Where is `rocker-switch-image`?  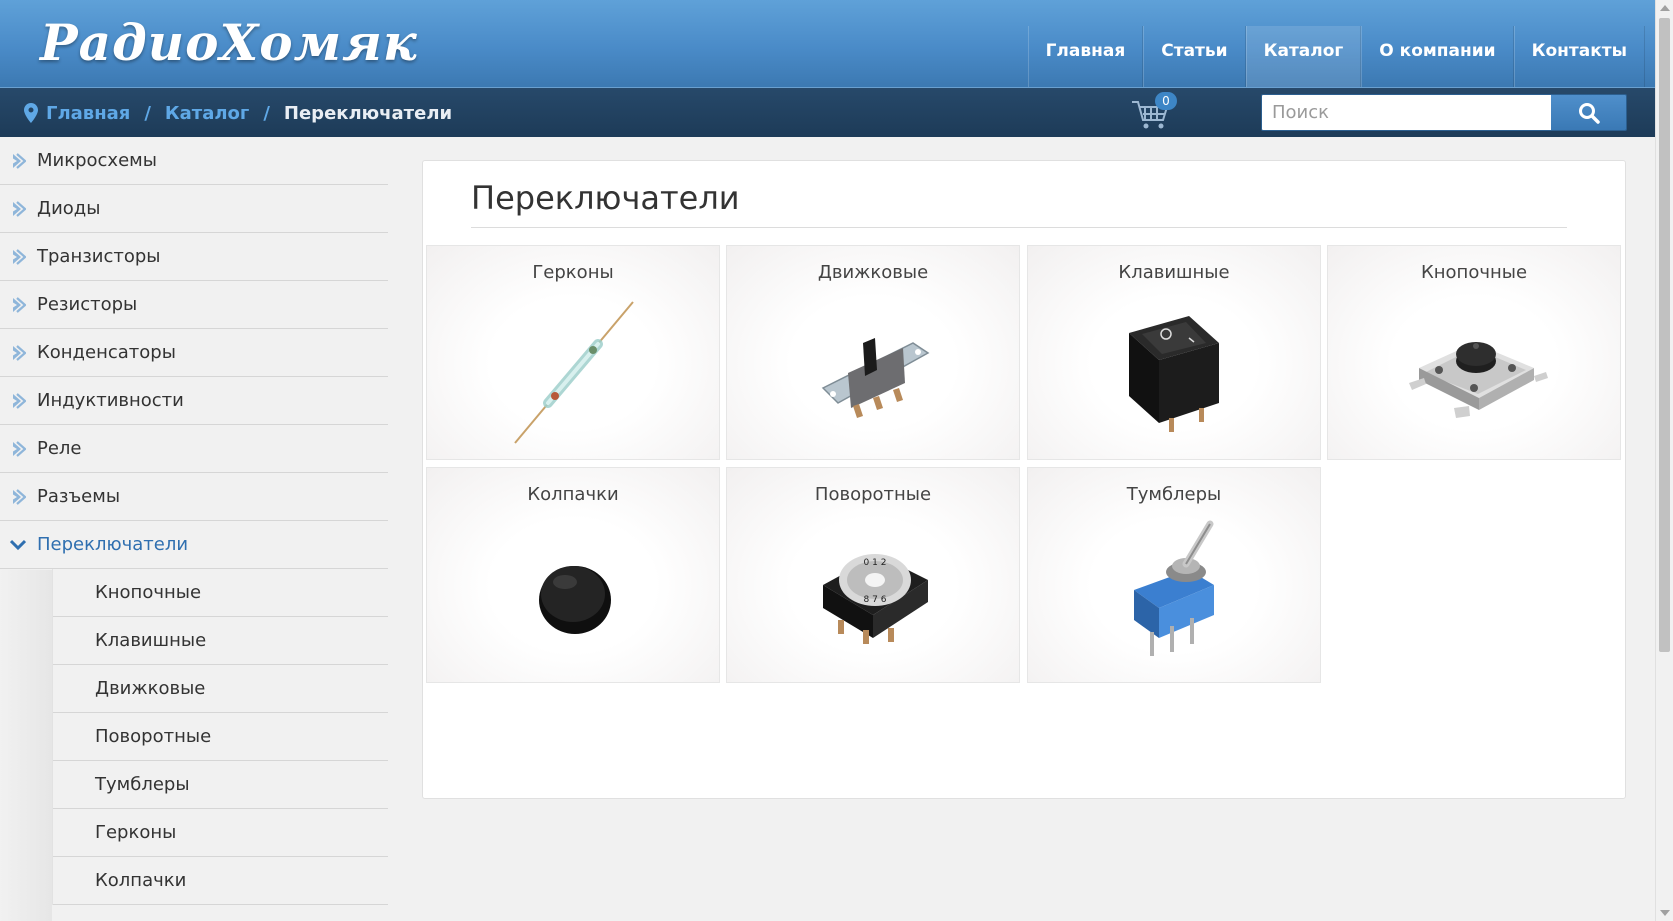
rocker-switch-image is located at coordinates (1174, 374).